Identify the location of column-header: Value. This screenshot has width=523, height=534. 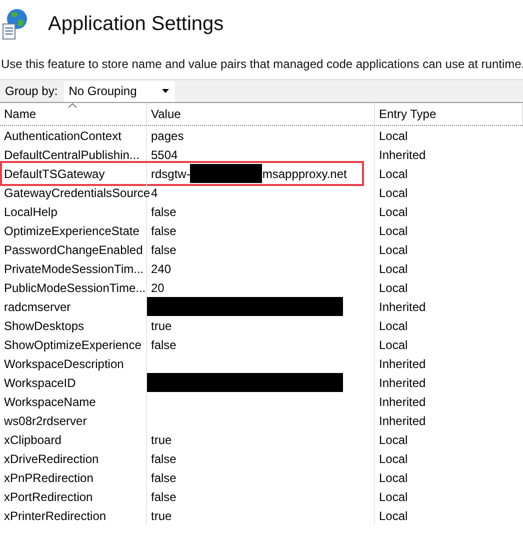
(261, 114).